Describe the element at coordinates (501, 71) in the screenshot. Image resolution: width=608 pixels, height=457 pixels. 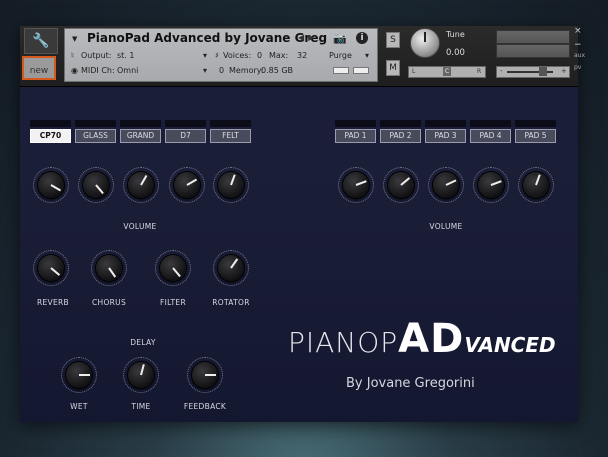
I see `vol-minus: -` at that location.